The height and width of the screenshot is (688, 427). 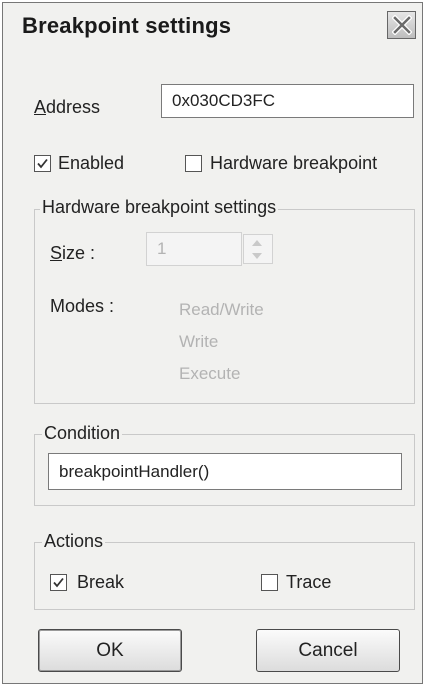 I want to click on close-button, so click(x=401, y=25).